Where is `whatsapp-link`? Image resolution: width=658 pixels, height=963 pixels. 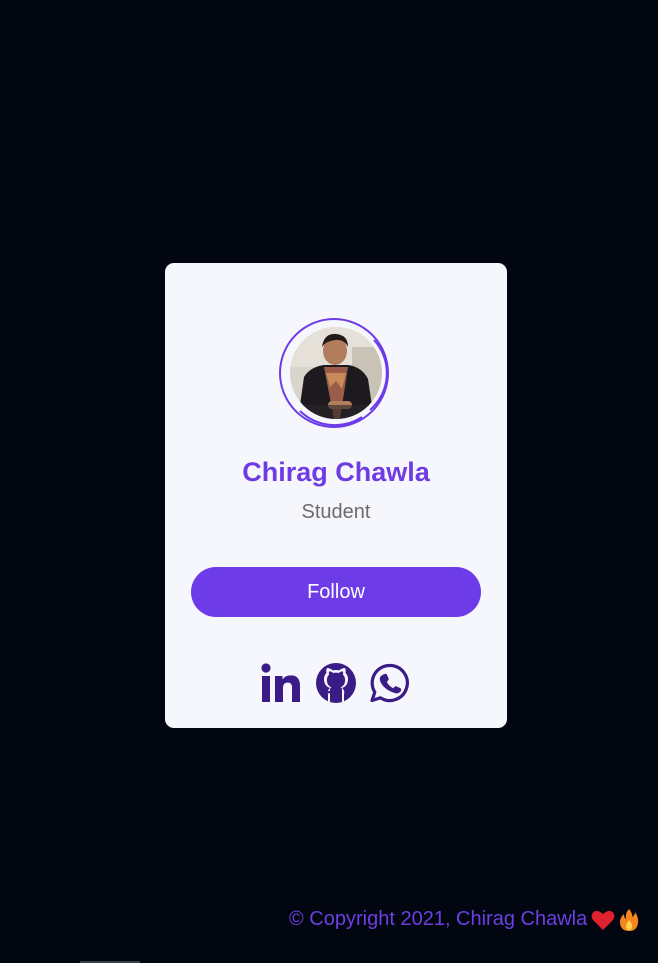
whatsapp-link is located at coordinates (390, 683).